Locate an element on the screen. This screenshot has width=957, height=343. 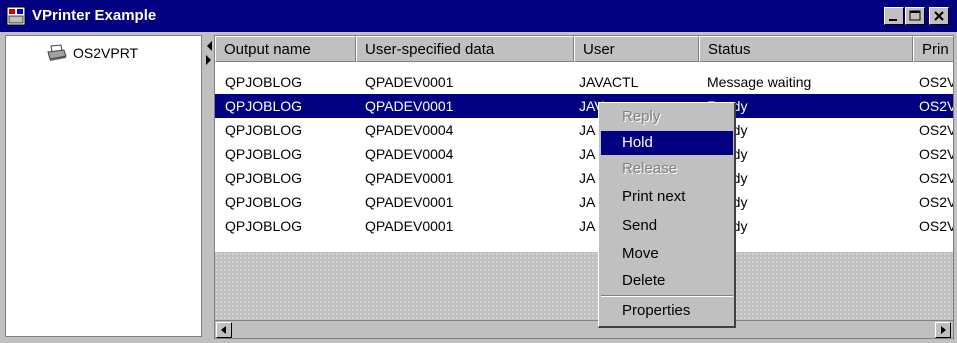
printer-icon is located at coordinates (57, 52).